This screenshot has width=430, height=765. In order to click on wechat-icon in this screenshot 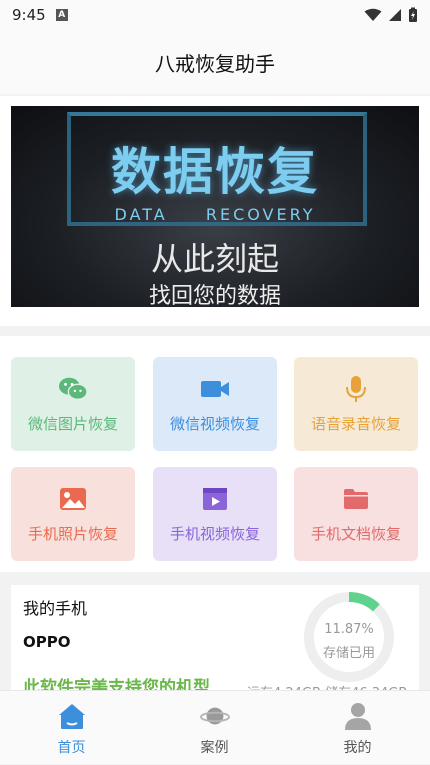, I will do `click(73, 389)`.